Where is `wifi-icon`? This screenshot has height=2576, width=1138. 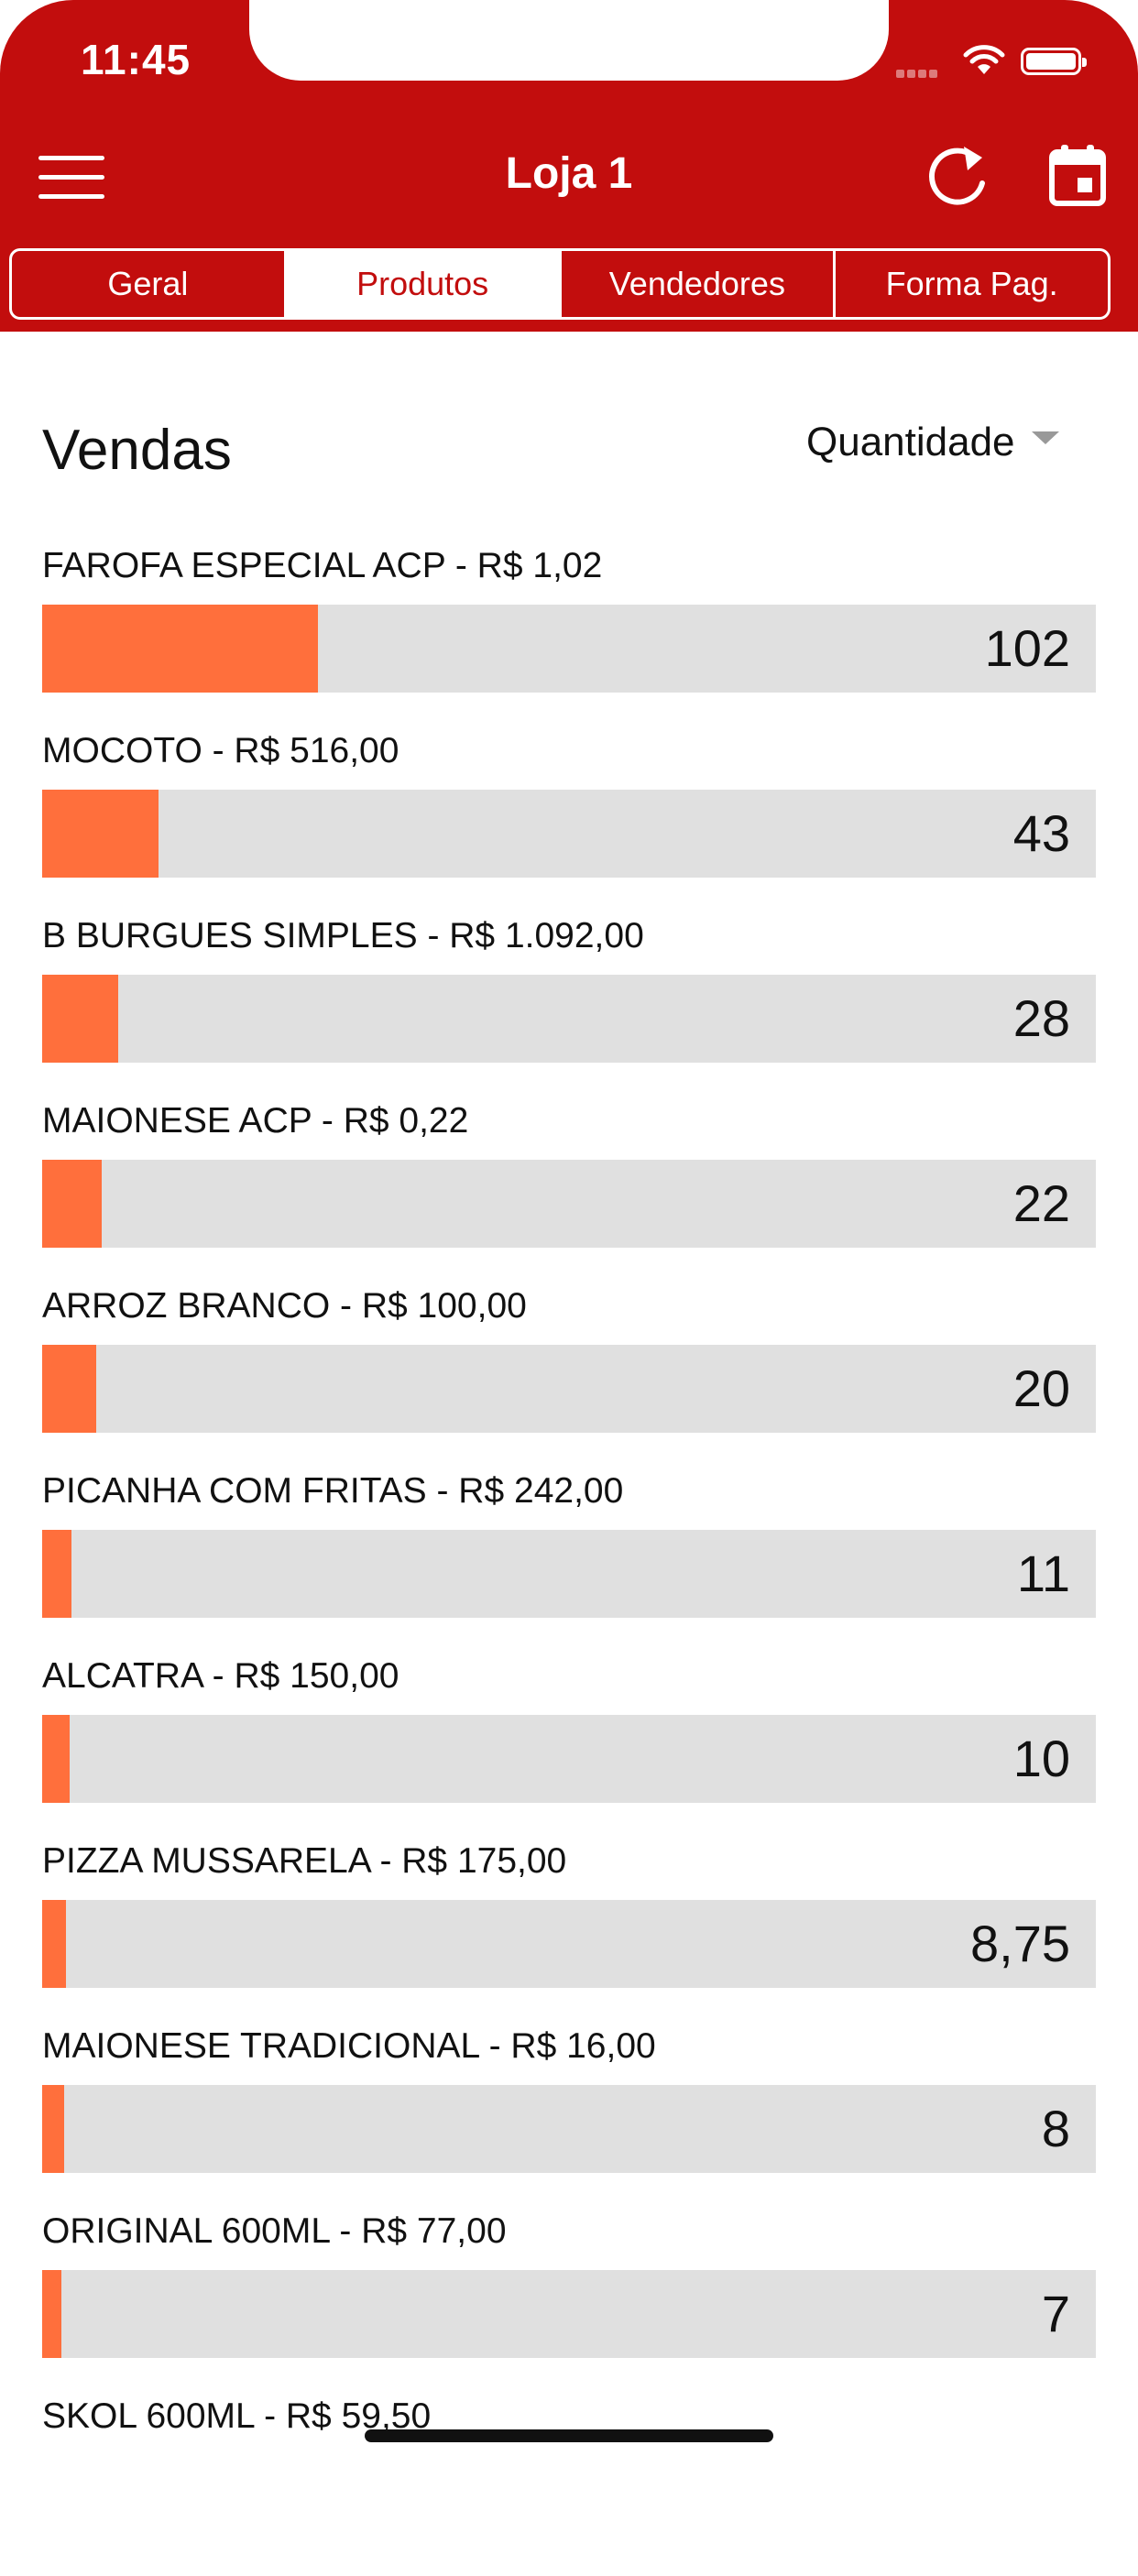 wifi-icon is located at coordinates (984, 60).